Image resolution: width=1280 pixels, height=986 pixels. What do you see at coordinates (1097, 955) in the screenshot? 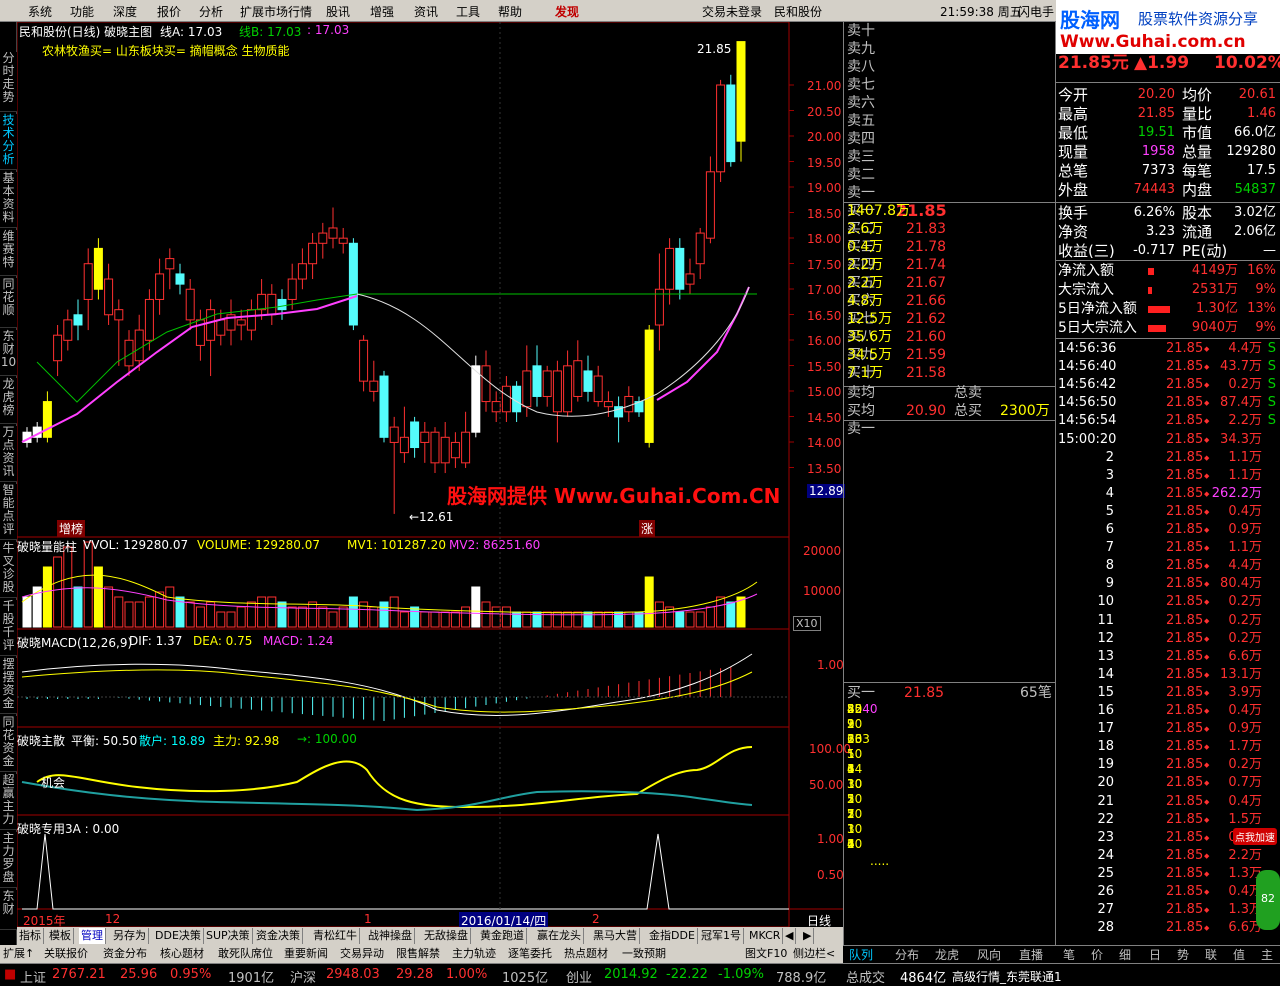
I see `detail-tab: 价` at bounding box center [1097, 955].